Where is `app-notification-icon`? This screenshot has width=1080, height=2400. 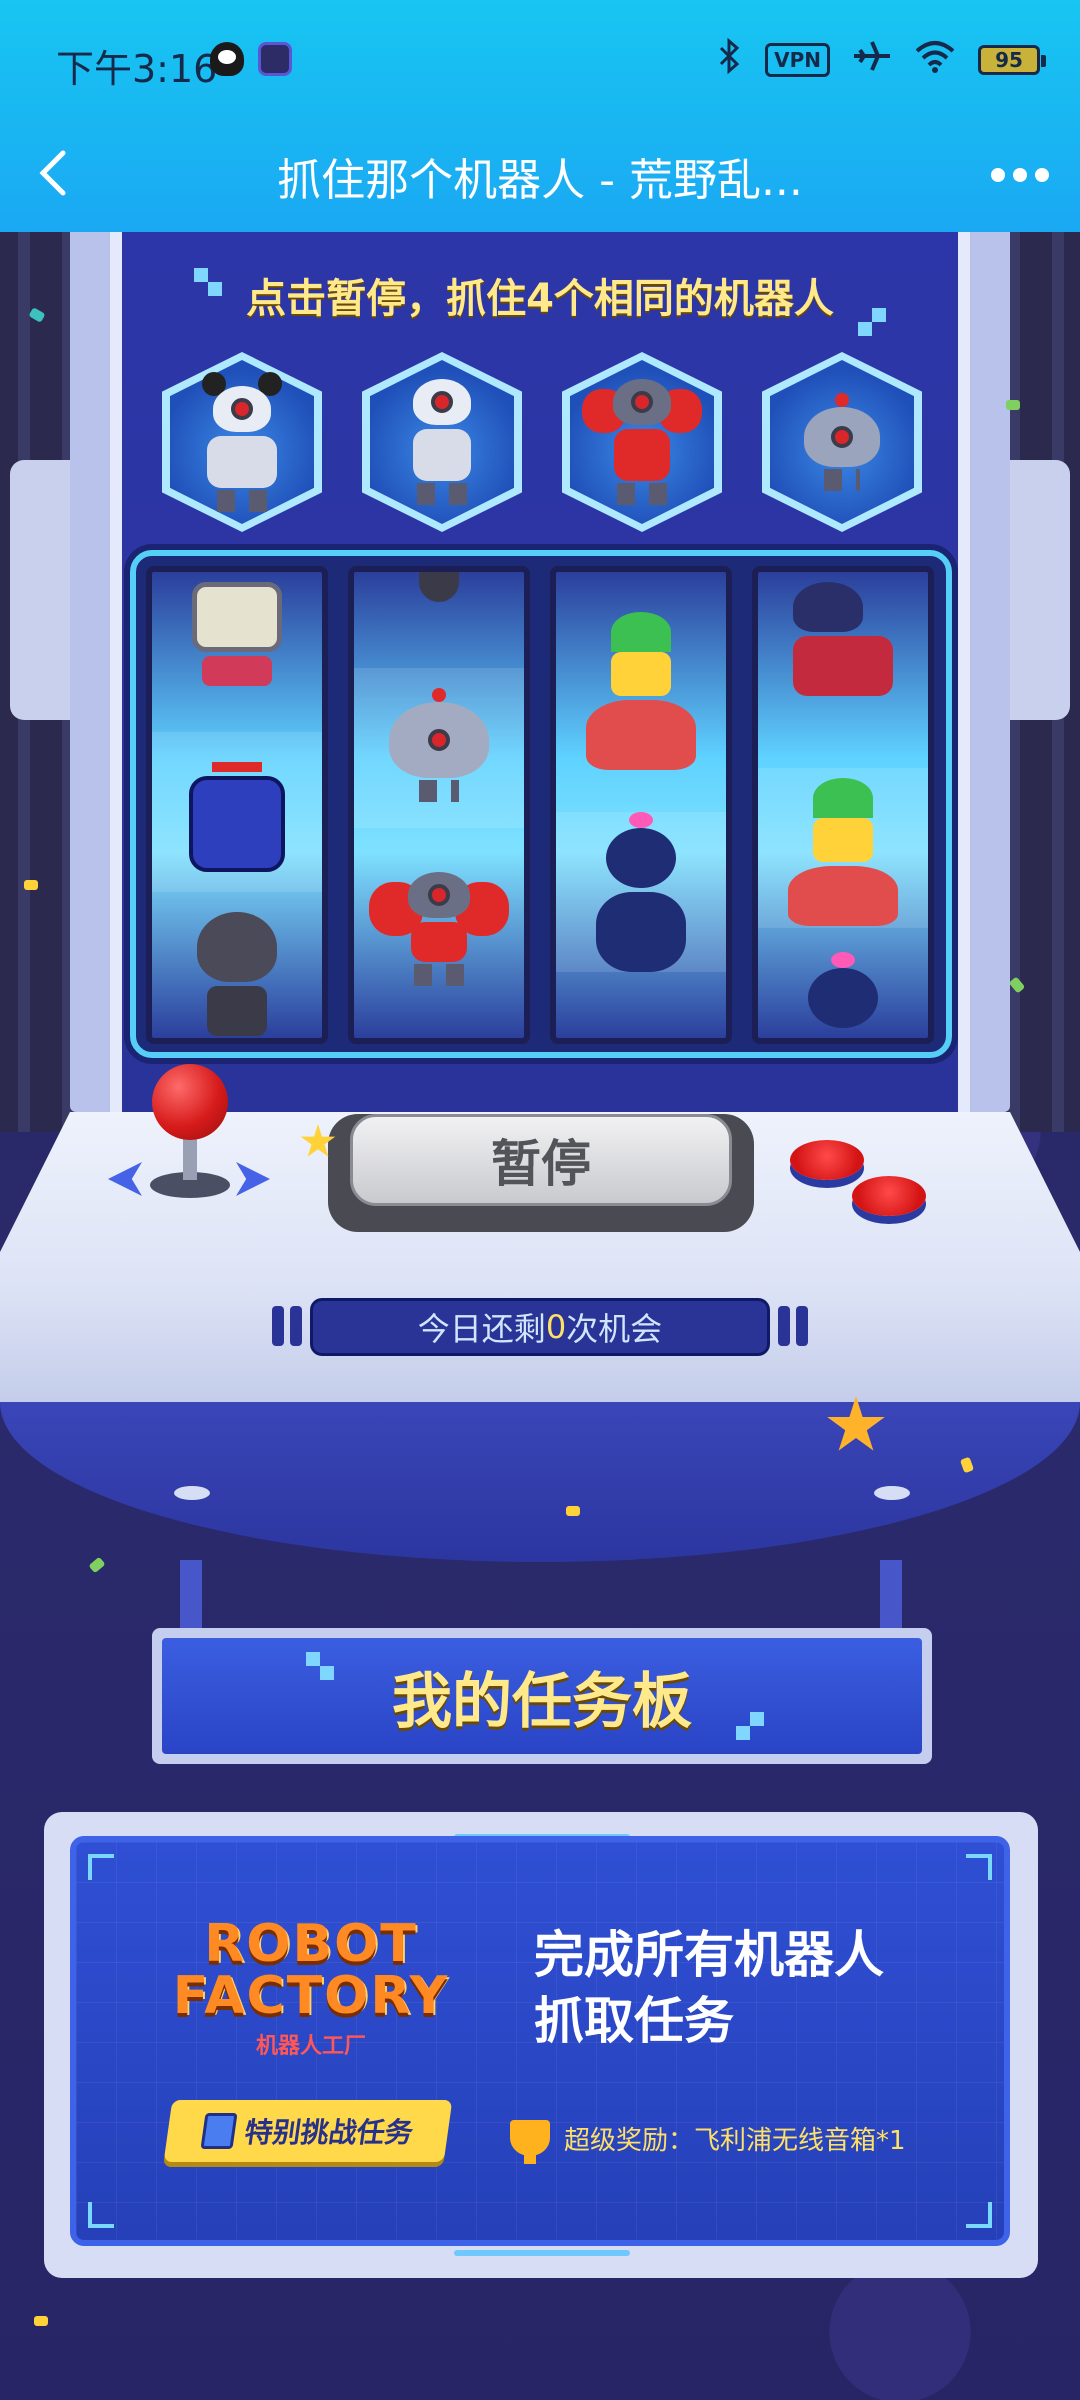
app-notification-icon is located at coordinates (275, 59).